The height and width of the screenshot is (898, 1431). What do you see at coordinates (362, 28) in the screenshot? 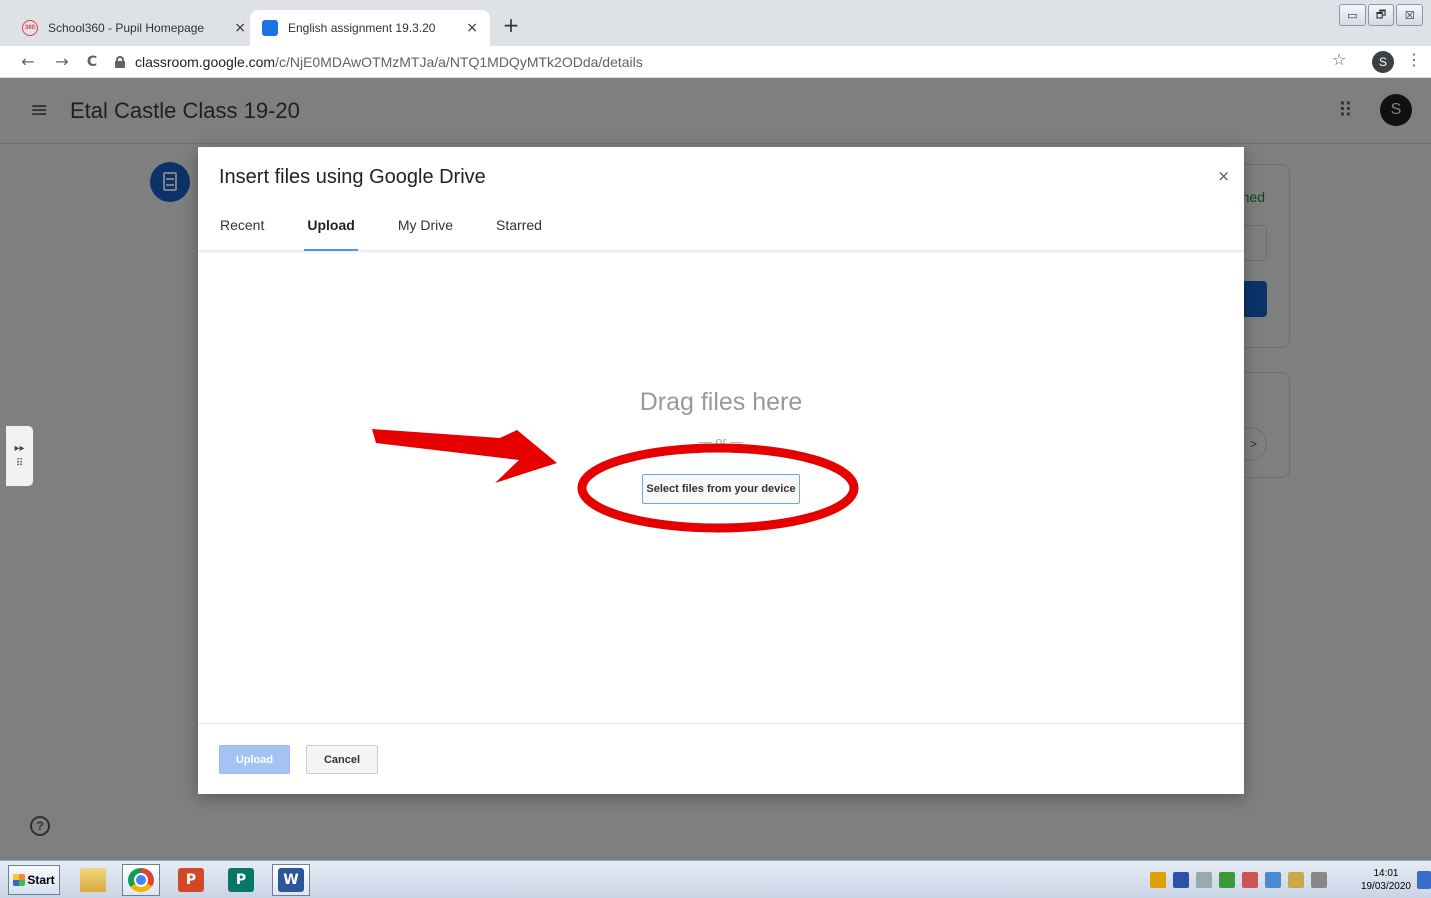
I see `tab-title: English assignment 19.3.20` at bounding box center [362, 28].